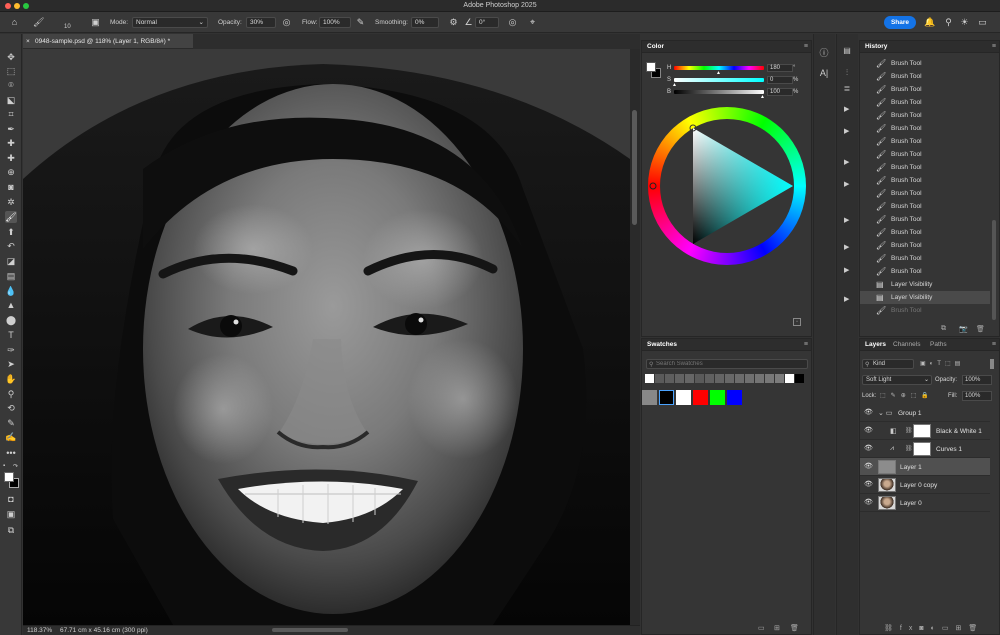 Image resolution: width=1000 pixels, height=635 pixels. What do you see at coordinates (11, 453) in the screenshot?
I see `more-tools-icon: •••` at bounding box center [11, 453].